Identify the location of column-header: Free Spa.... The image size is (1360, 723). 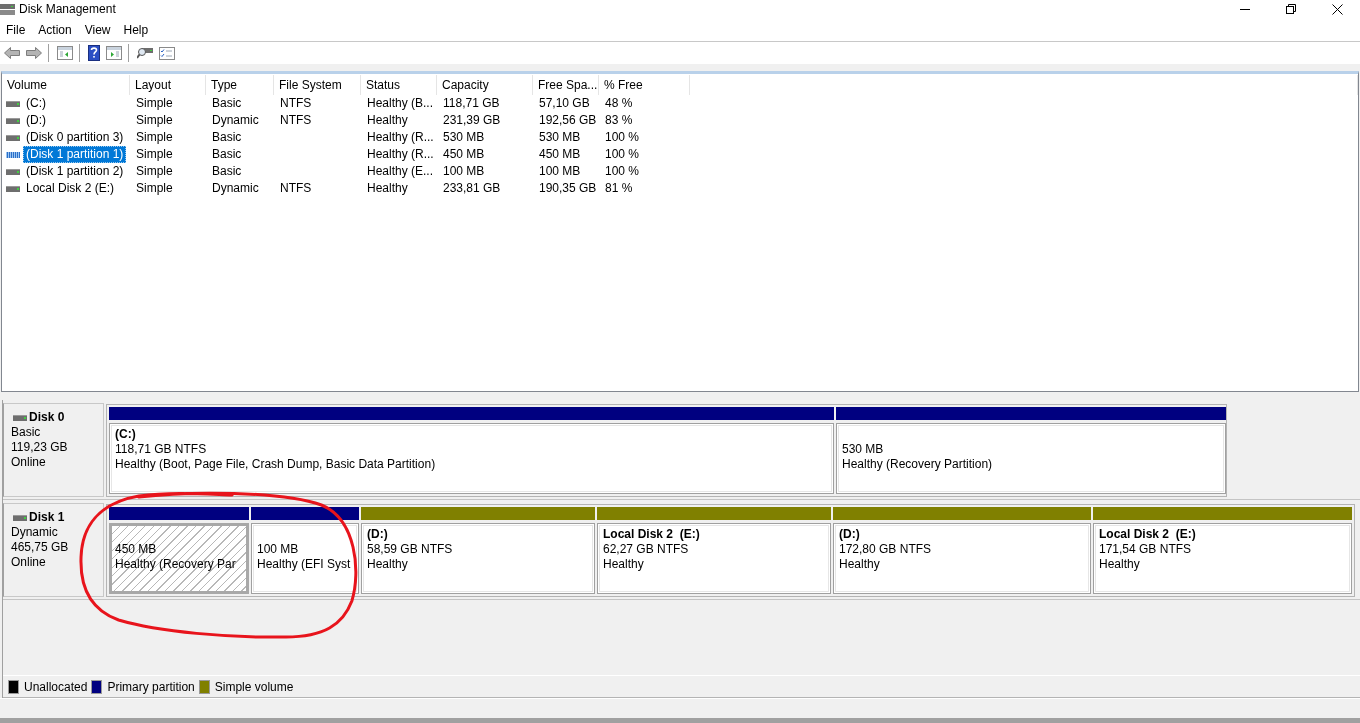
(566, 85).